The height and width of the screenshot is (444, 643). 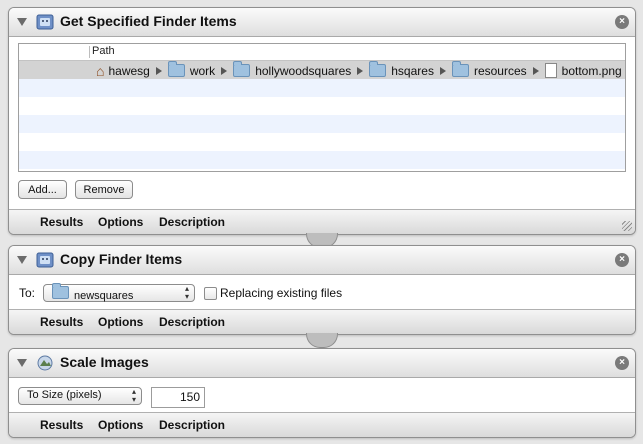 What do you see at coordinates (322, 260) in the screenshot?
I see `action-header: Copy Finder Items ×` at bounding box center [322, 260].